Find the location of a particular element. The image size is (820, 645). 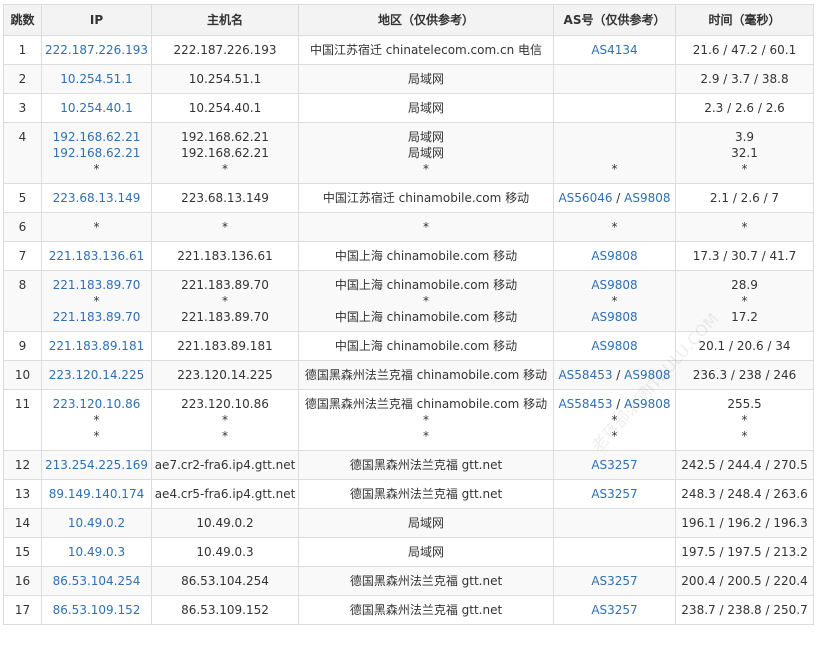

as-line: AS9808 is located at coordinates (614, 317).